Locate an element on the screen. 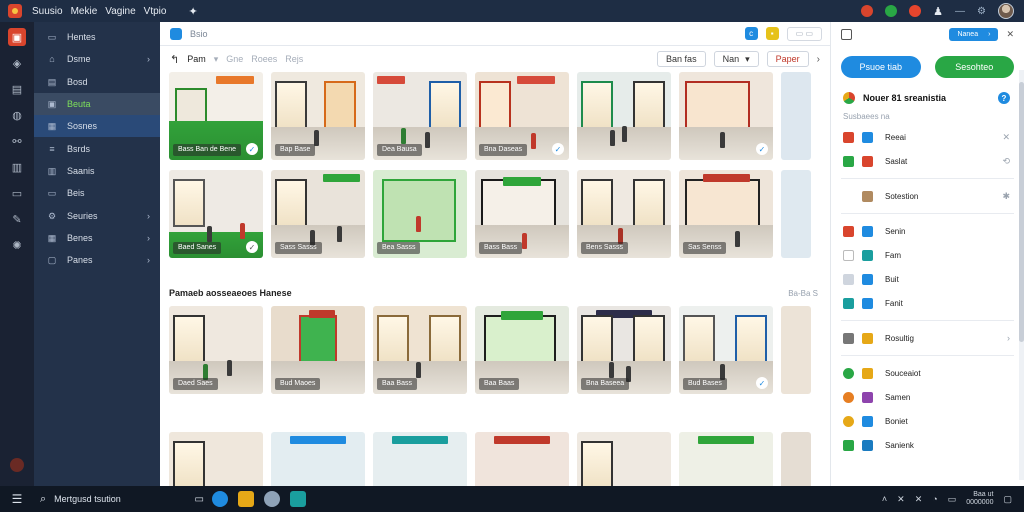  store-icon is located at coordinates (298, 499).